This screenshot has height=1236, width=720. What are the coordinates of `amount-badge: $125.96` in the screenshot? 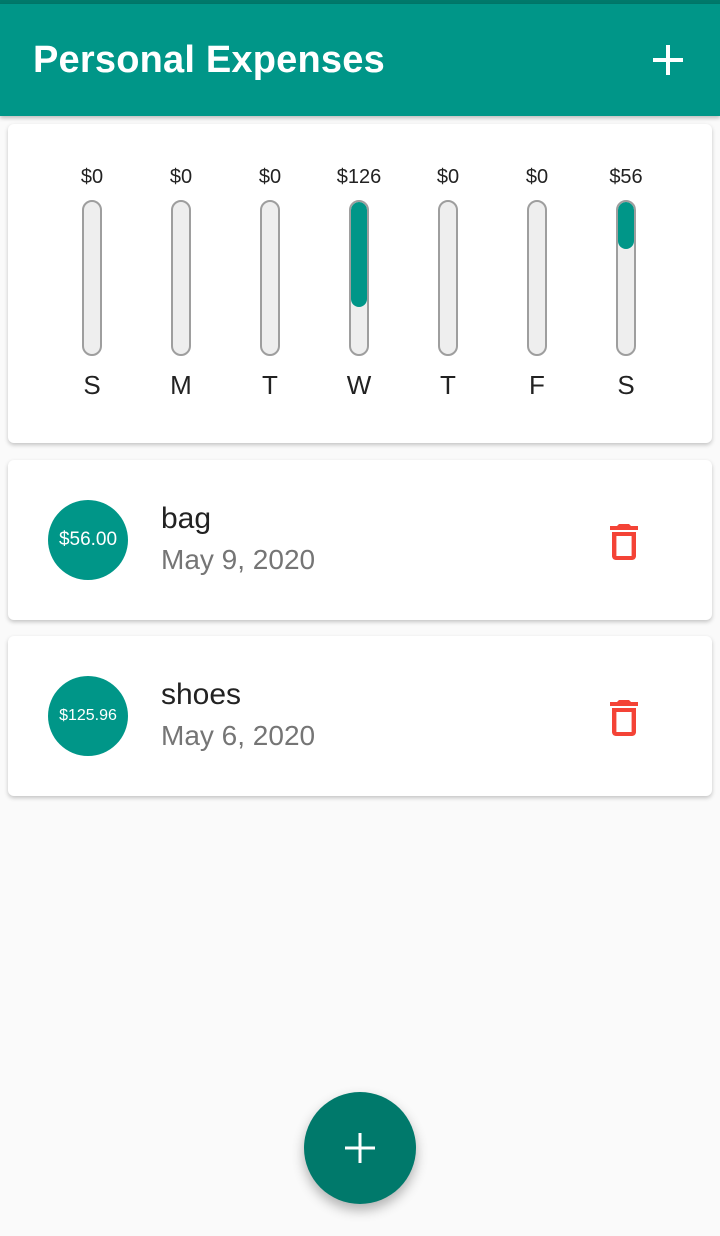 It's located at (88, 716).